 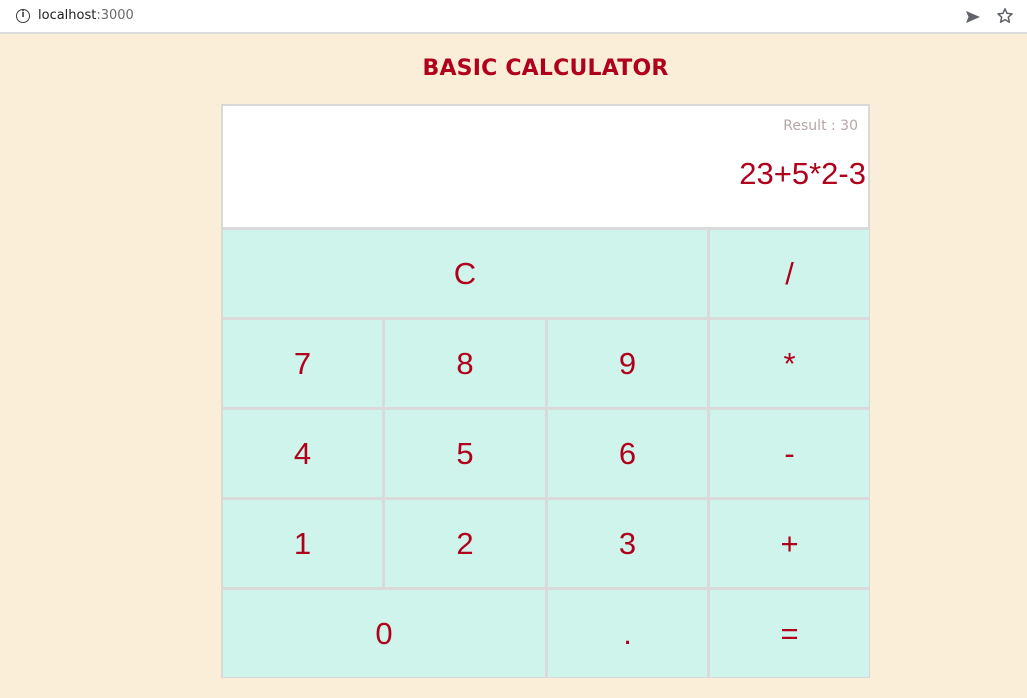 What do you see at coordinates (302, 543) in the screenshot?
I see `digit-1-button: 1` at bounding box center [302, 543].